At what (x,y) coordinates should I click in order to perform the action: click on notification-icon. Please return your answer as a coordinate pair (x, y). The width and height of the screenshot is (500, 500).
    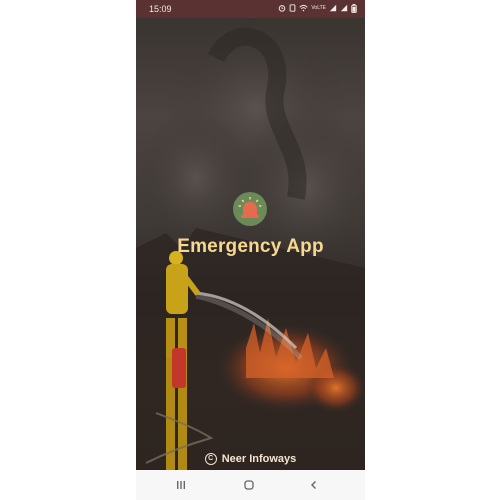
    Looking at the image, I should click on (292, 8).